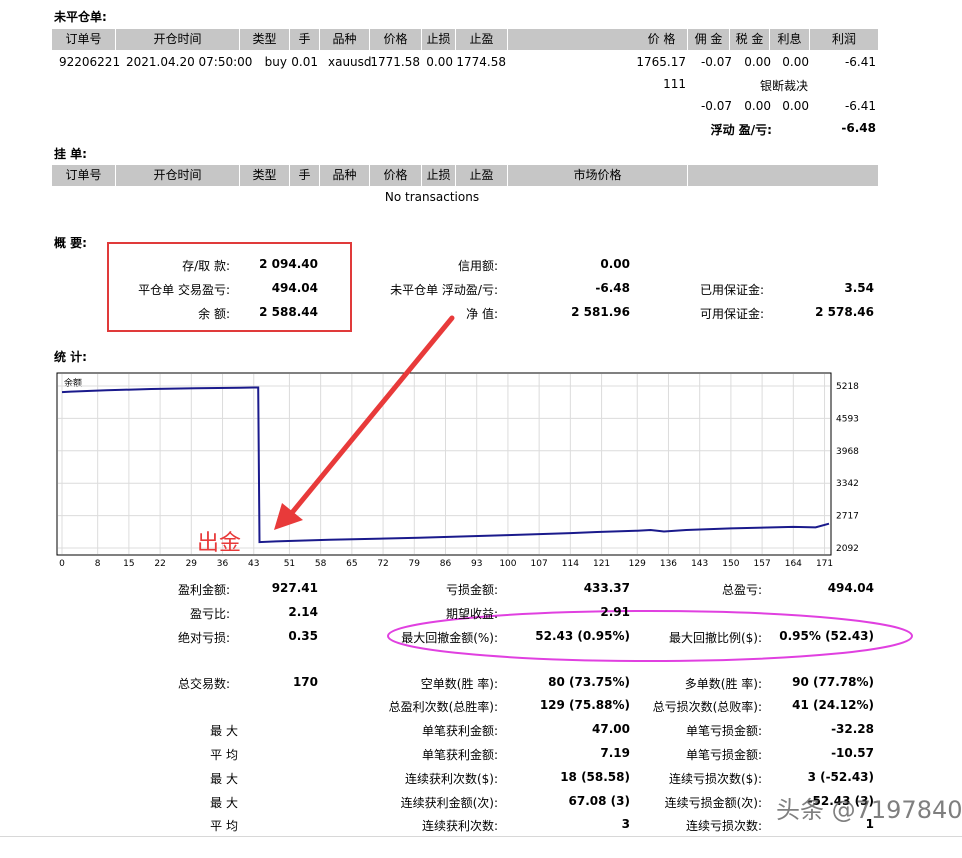  Describe the element at coordinates (869, 810) in the screenshot. I see `watermark: 头条 @7197840` at that location.